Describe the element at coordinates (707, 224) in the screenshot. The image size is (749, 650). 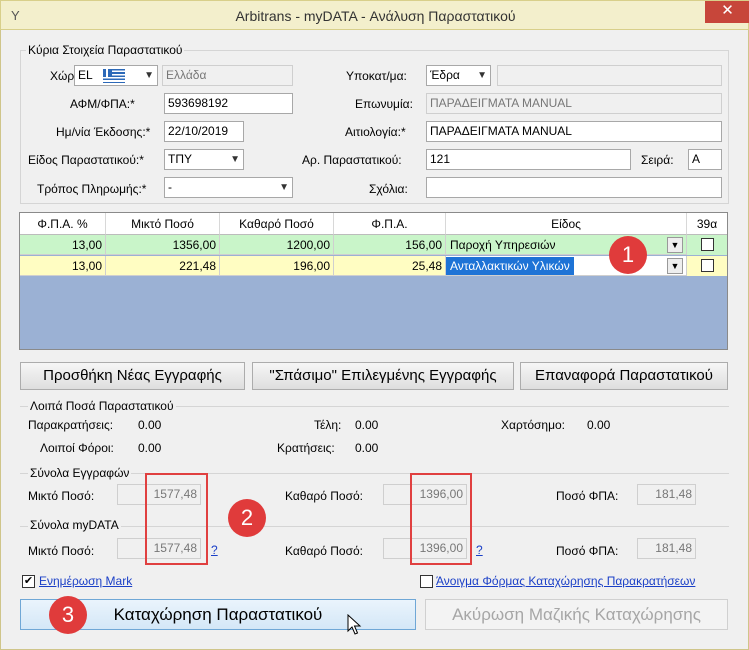
I see `col-header-39a: 39α` at that location.